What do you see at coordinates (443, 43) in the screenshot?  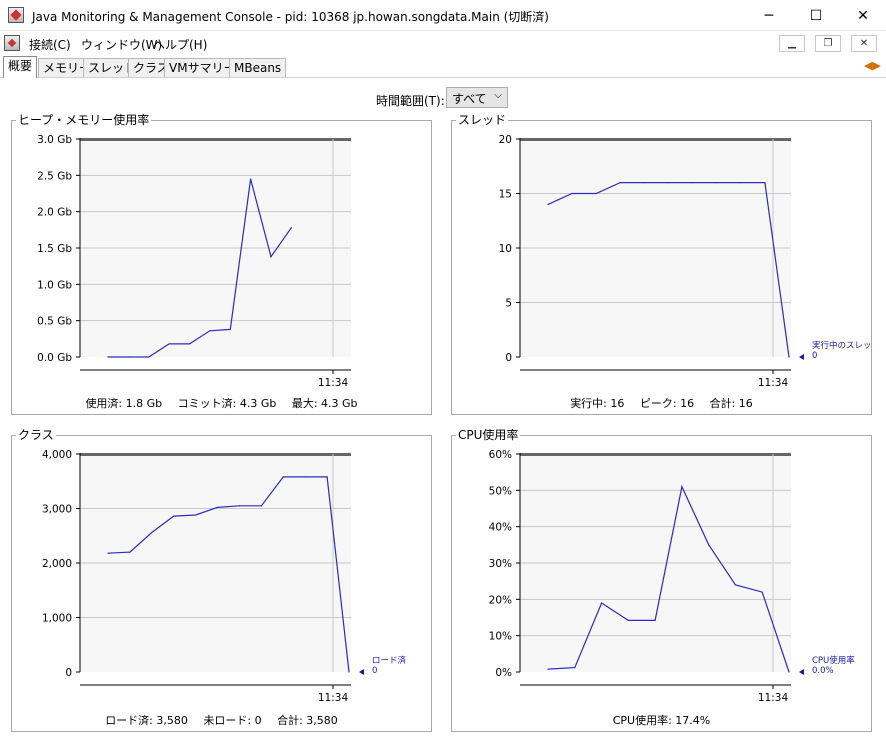 I see `menu-bar: 接続(C) ウィンドウ(W) ヘルプ(H) ▁ ❐ ✕` at bounding box center [443, 43].